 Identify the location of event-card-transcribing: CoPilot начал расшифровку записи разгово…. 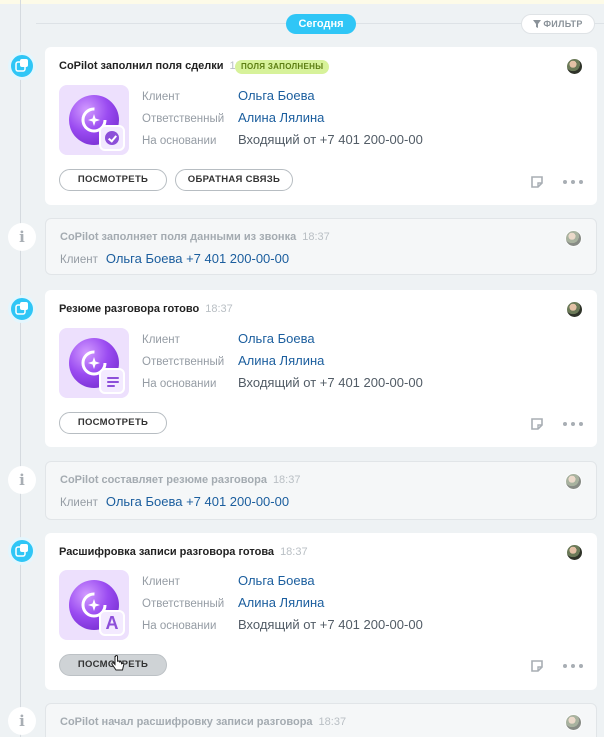
(321, 720).